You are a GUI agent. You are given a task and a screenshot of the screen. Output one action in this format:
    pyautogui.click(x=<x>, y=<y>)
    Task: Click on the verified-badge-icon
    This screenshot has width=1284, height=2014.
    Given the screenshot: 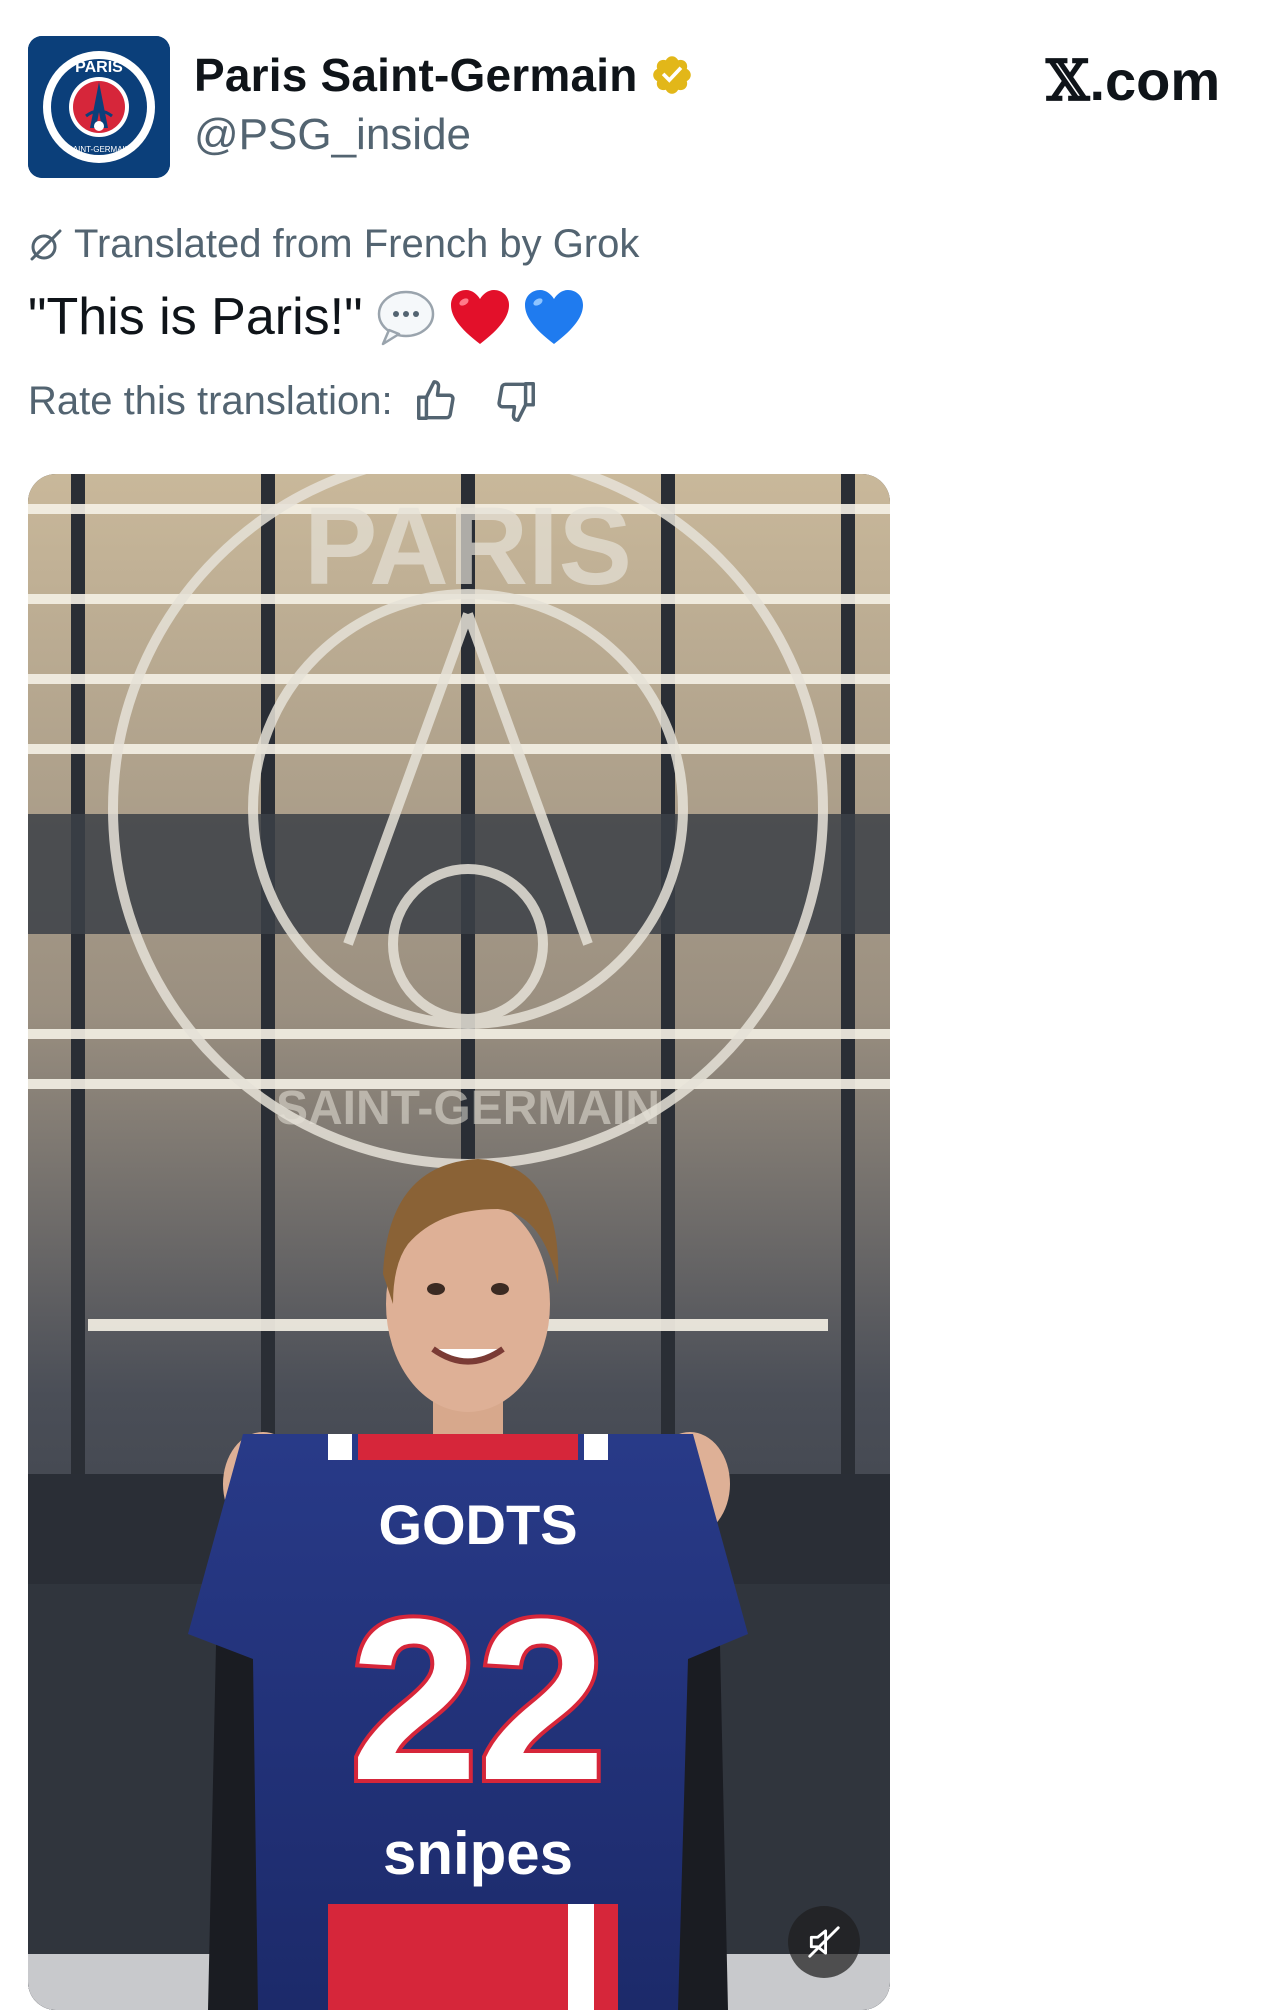 What is the action you would take?
    pyautogui.click(x=671, y=75)
    